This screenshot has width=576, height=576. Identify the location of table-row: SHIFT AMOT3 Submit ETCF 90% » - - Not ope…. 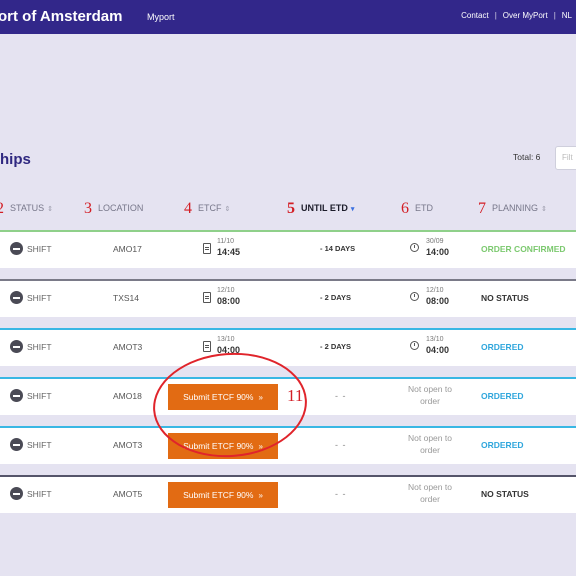
(288, 445).